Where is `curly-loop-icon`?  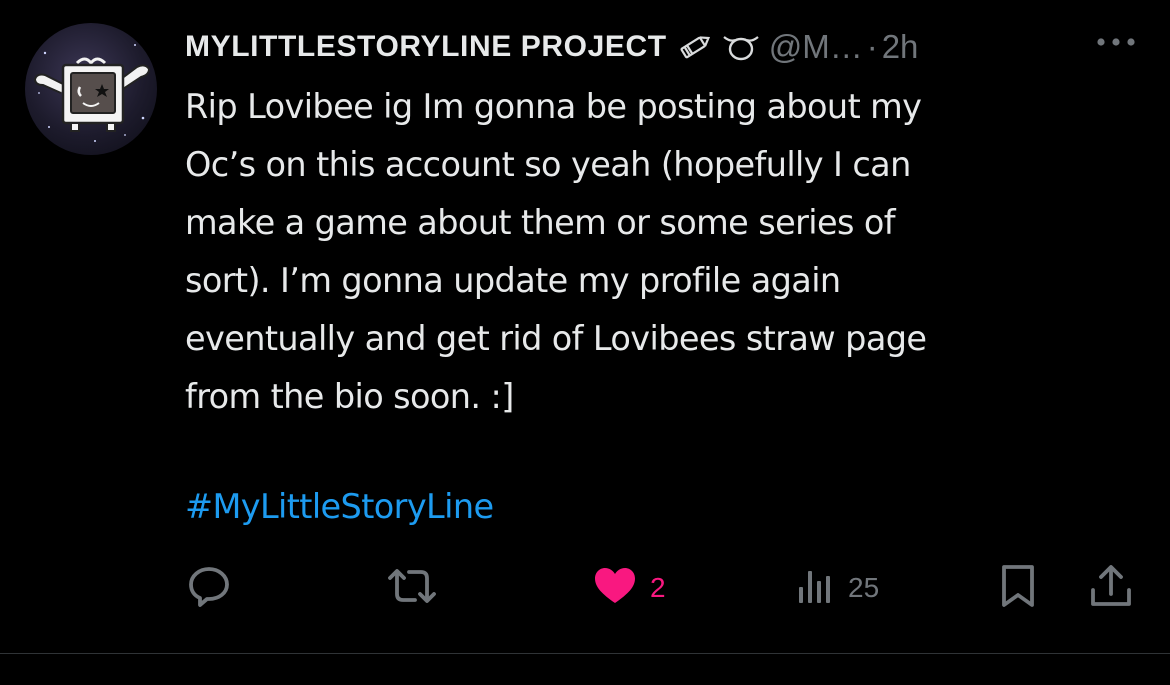
curly-loop-icon is located at coordinates (741, 47).